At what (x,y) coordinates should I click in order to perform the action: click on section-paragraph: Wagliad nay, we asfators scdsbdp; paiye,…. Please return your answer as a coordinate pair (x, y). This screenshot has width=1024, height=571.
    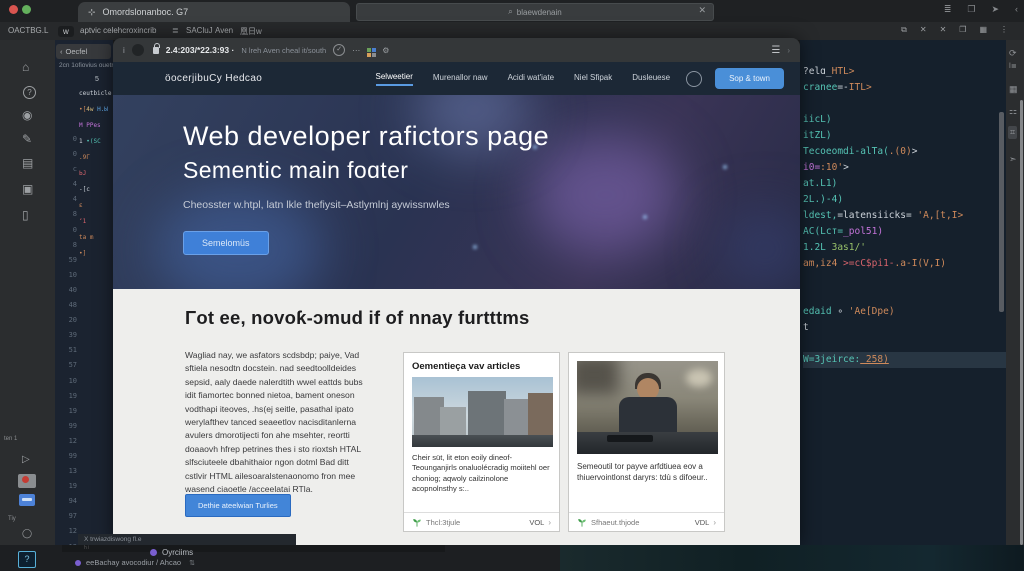
    Looking at the image, I should click on (274, 422).